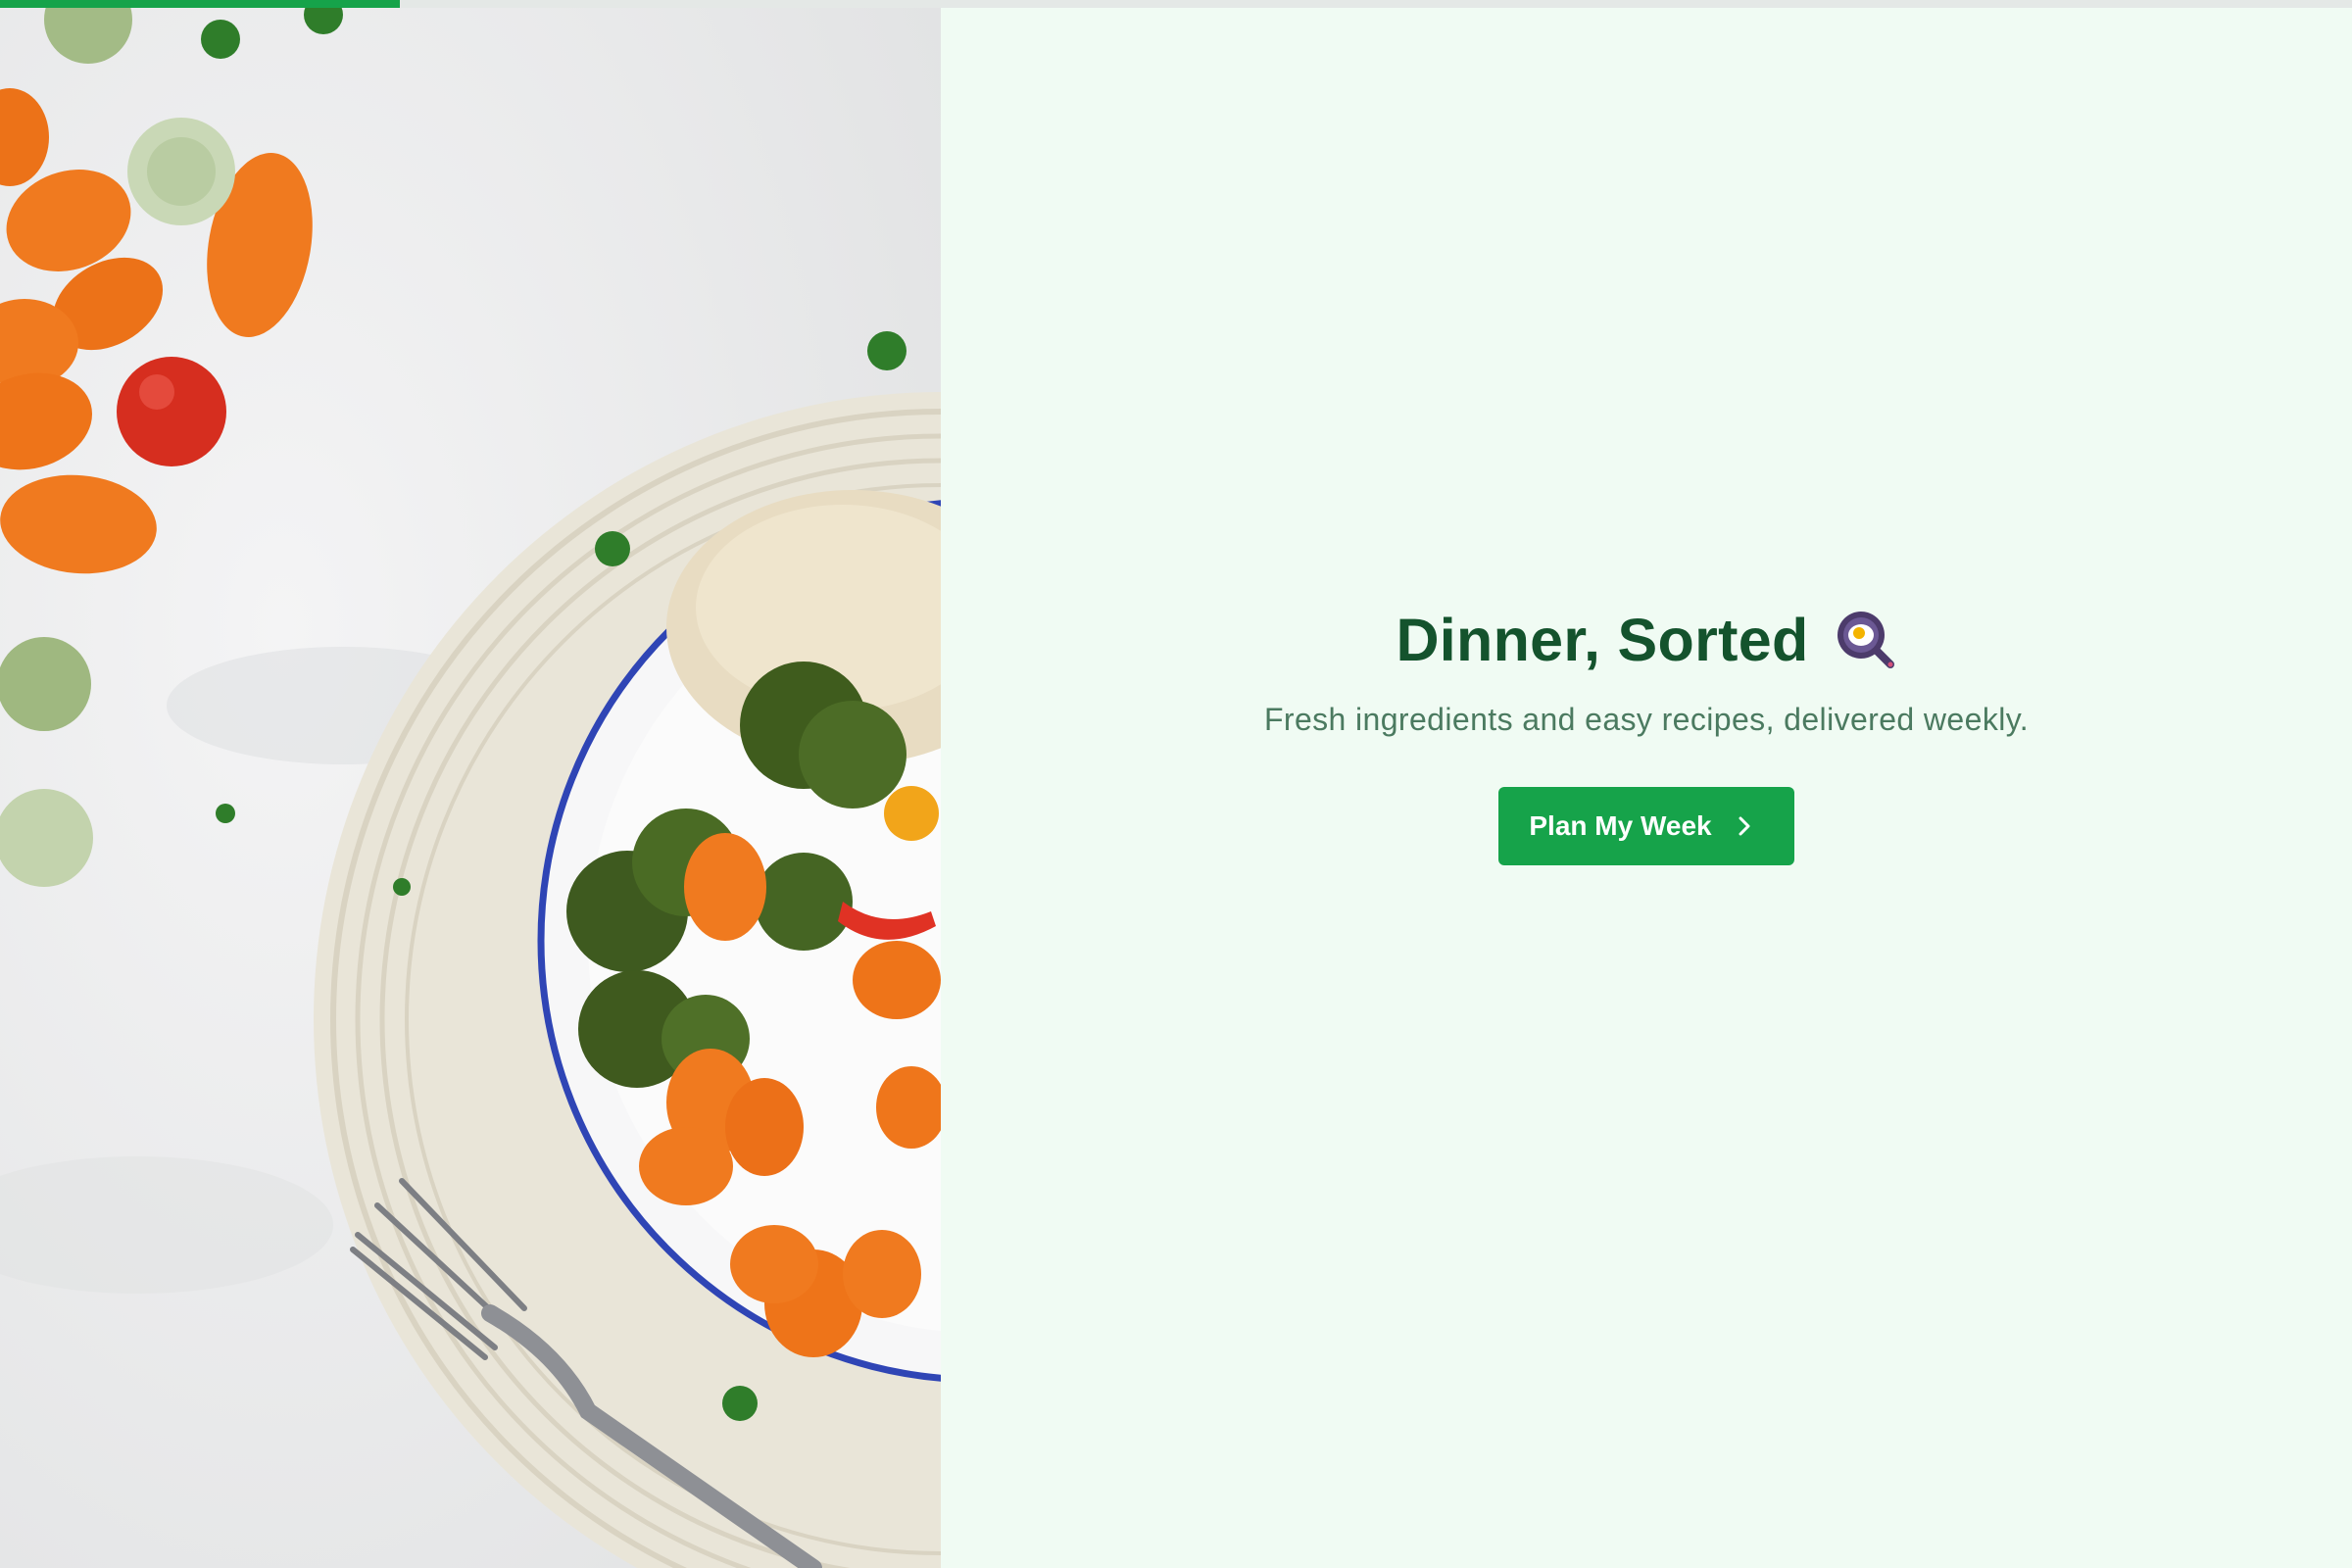  I want to click on progress-bar, so click(1176, 4).